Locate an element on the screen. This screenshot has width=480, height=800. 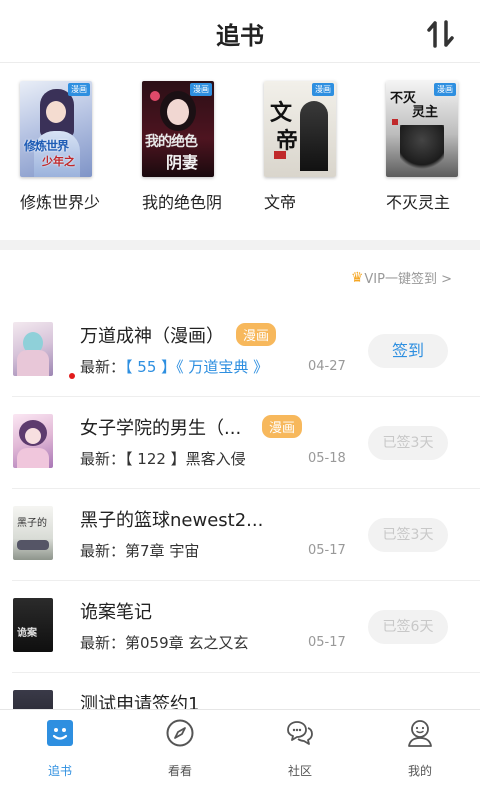
shelf-book: 我的绝色 阴妻 漫画 我的绝色阴 is located at coordinates (197, 147).